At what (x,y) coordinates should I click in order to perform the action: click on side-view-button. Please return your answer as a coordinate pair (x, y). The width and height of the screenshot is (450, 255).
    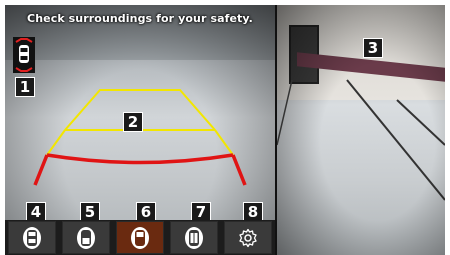
    Looking at the image, I should click on (194, 237).